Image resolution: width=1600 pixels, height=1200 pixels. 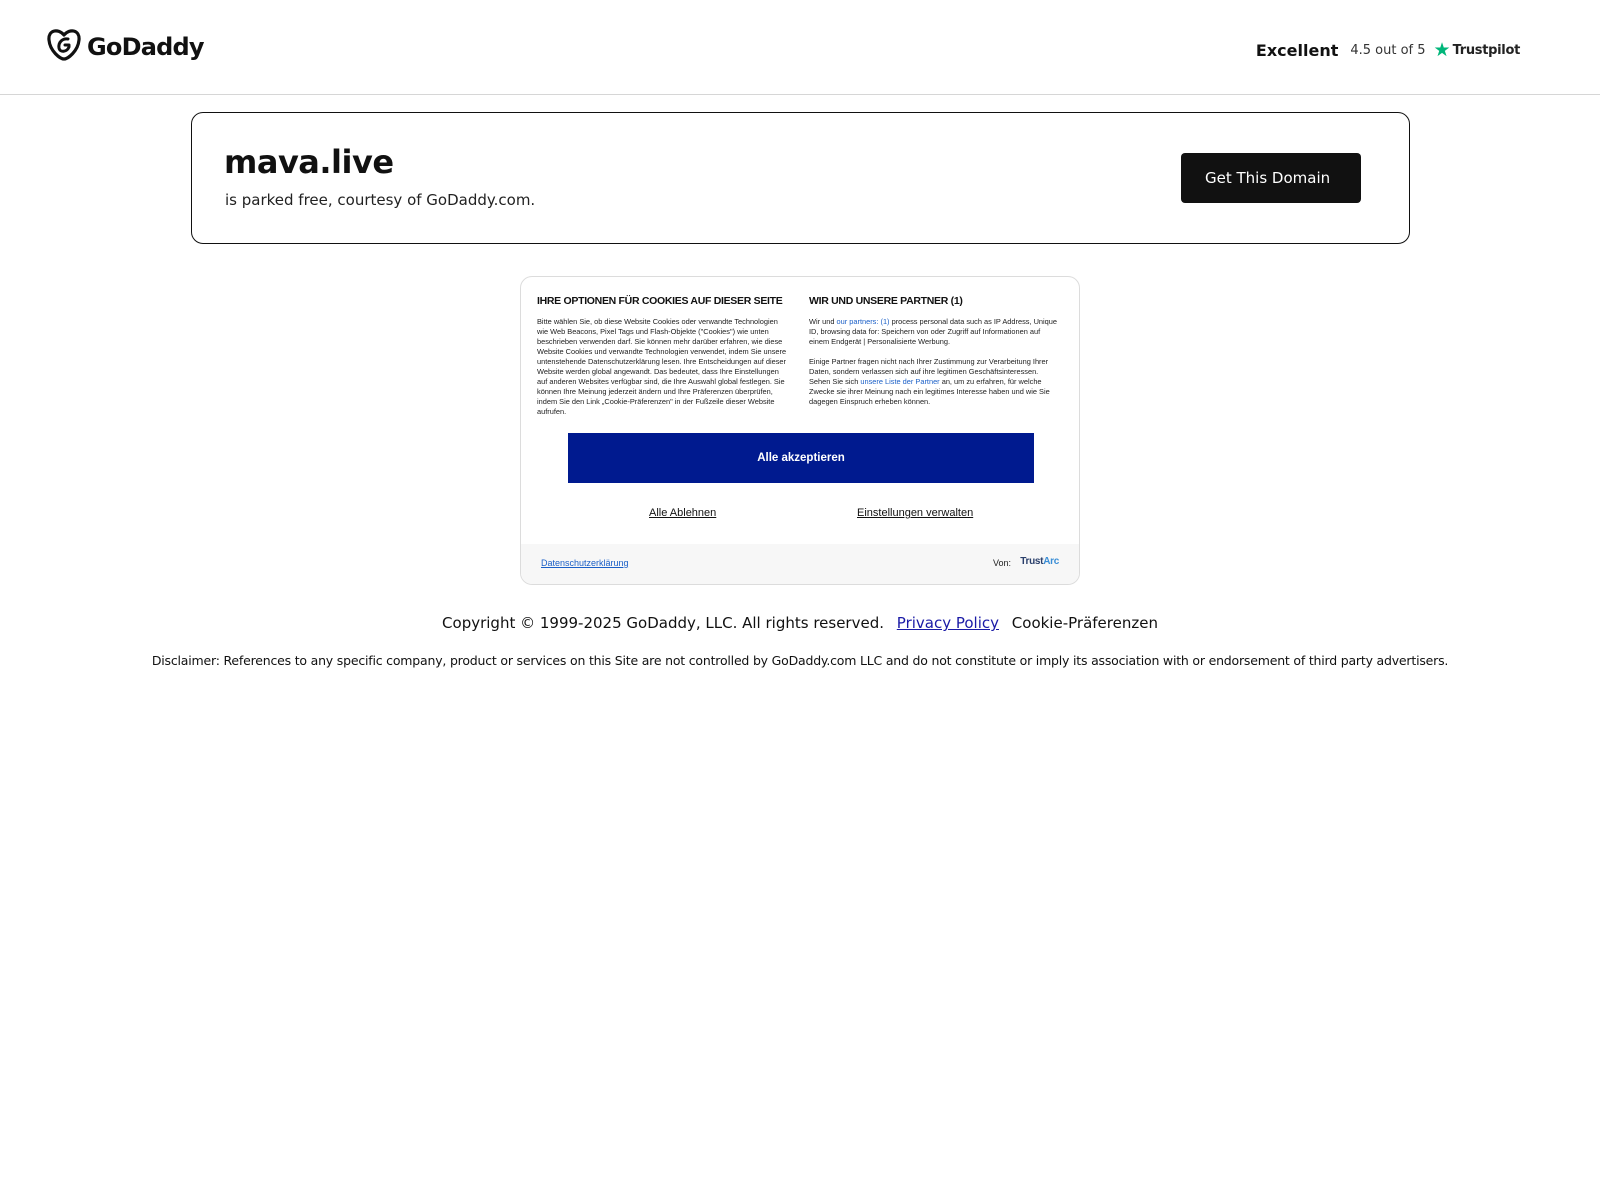 What do you see at coordinates (1085, 623) in the screenshot?
I see `cookie-preferences-link: Cookie-Präferenzen` at bounding box center [1085, 623].